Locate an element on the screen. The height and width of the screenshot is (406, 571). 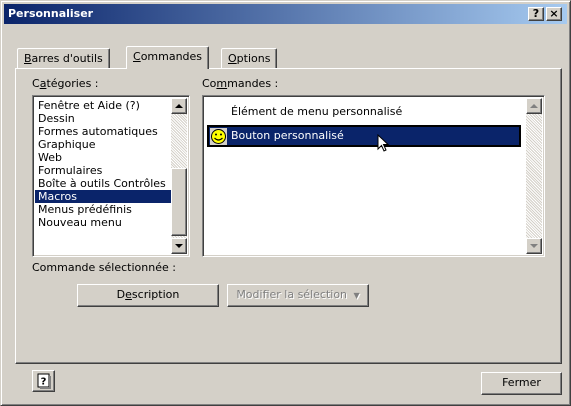
command-item-label: Bouton personnalisé is located at coordinates (287, 135).